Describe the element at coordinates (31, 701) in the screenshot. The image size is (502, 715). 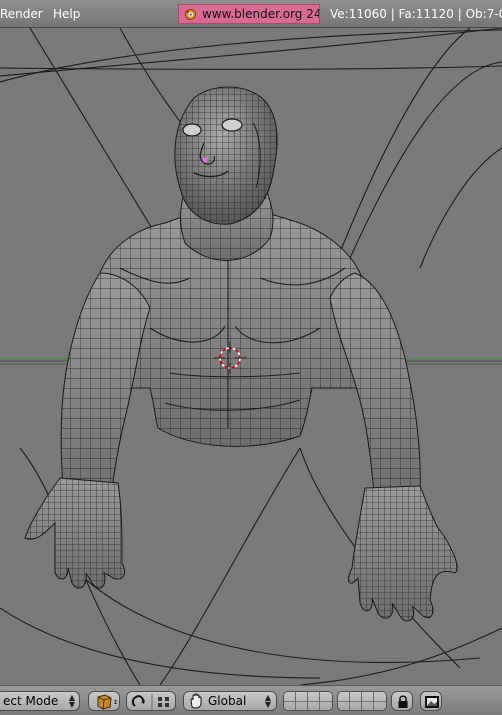
I see `mode-select-label: ect Mode` at that location.